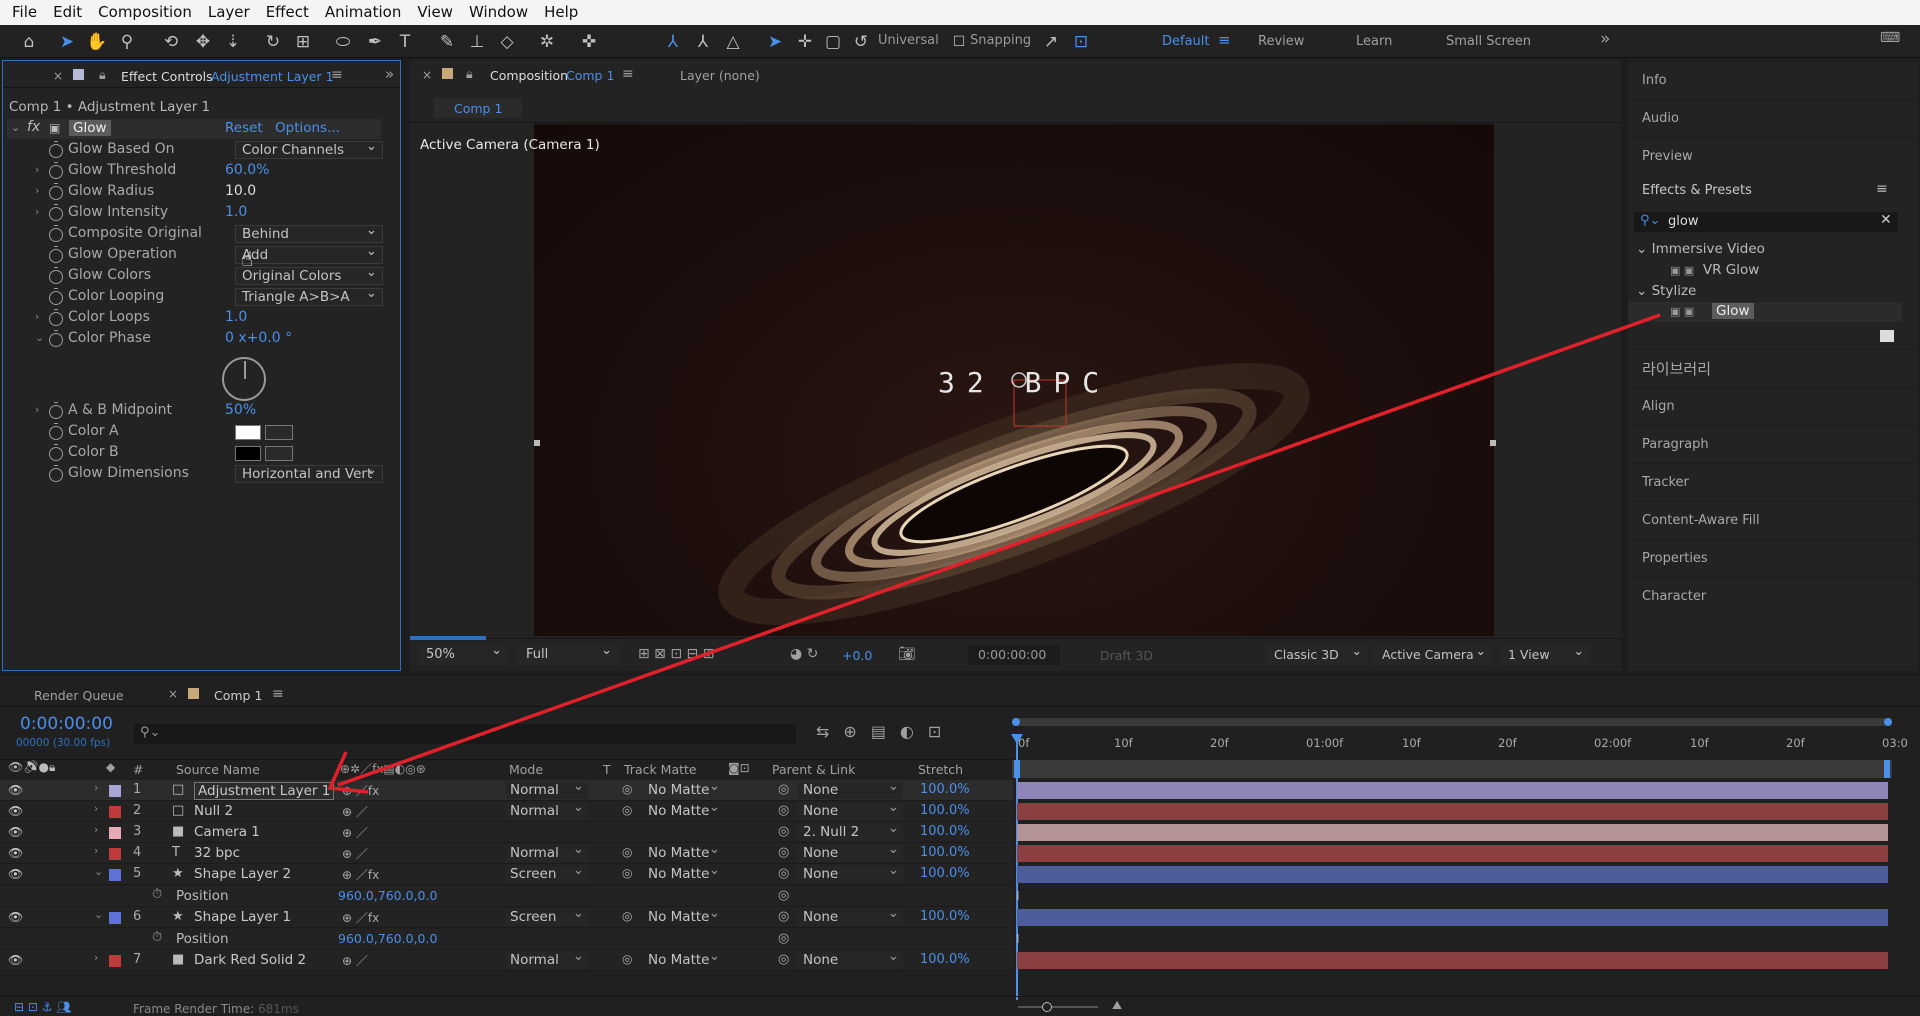 The image size is (1920, 1016). Describe the element at coordinates (547, 809) in the screenshot. I see `mode-select: Normal` at that location.